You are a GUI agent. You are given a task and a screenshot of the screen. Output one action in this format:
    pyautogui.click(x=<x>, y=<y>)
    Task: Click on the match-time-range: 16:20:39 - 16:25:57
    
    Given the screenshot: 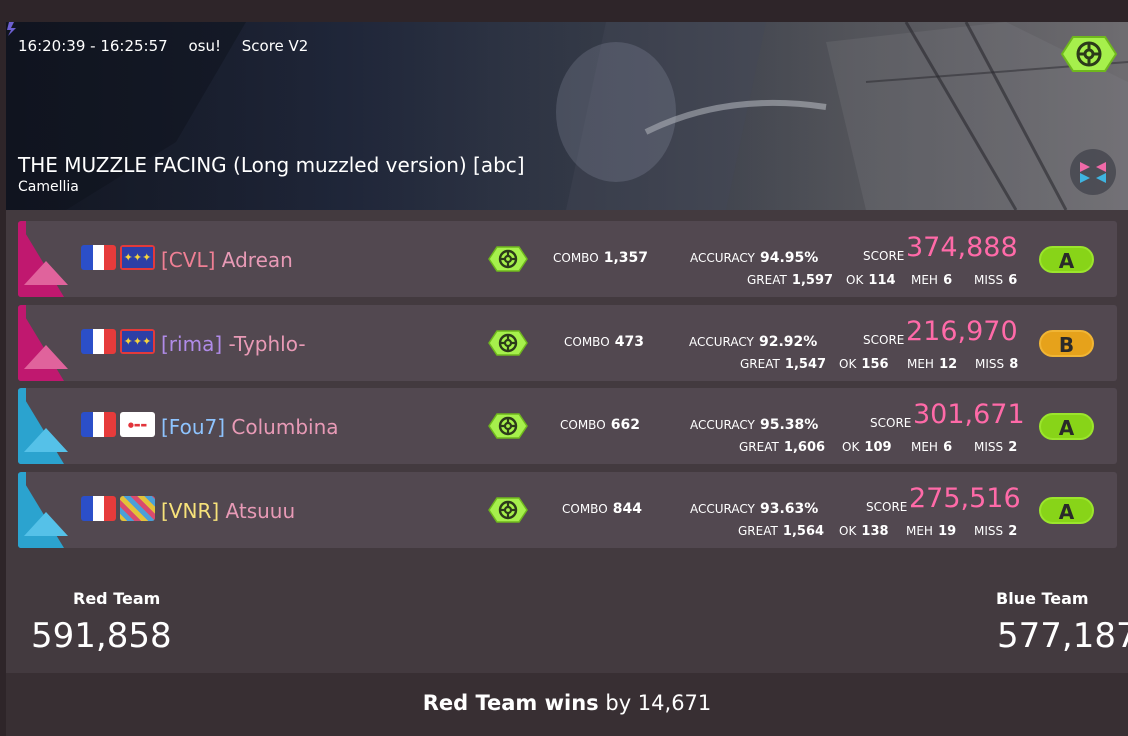 What is the action you would take?
    pyautogui.click(x=93, y=46)
    